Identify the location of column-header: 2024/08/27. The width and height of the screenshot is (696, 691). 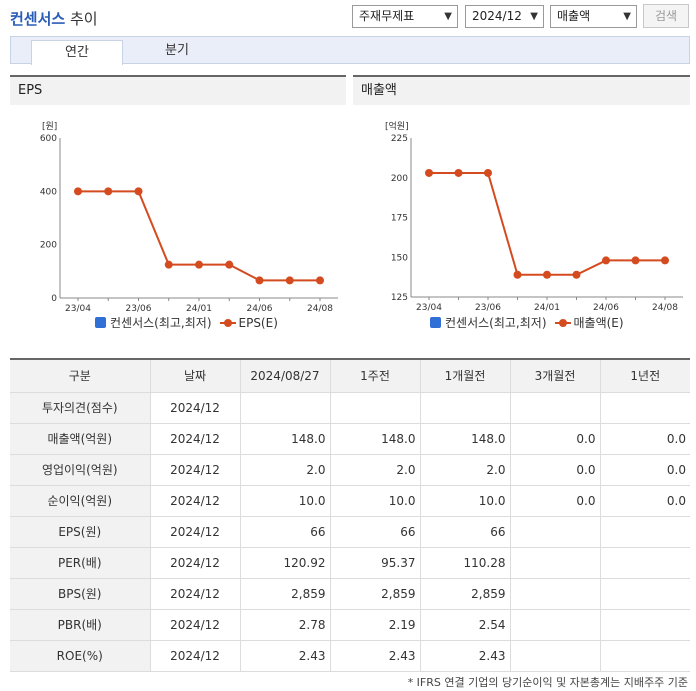
(284, 375).